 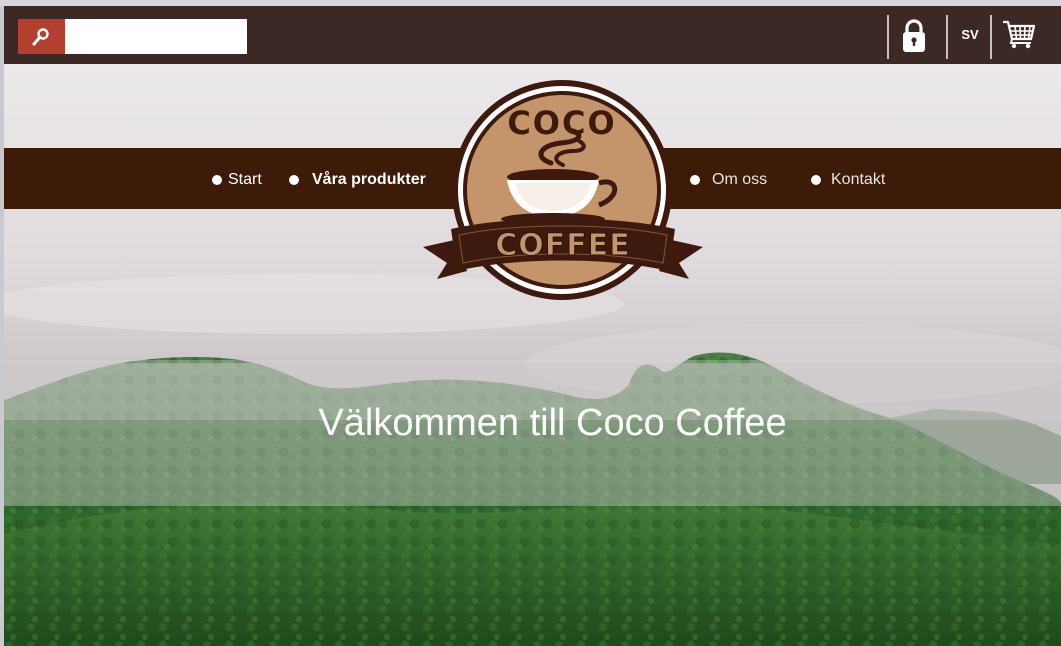 I want to click on window-edge-left, so click(x=2, y=323).